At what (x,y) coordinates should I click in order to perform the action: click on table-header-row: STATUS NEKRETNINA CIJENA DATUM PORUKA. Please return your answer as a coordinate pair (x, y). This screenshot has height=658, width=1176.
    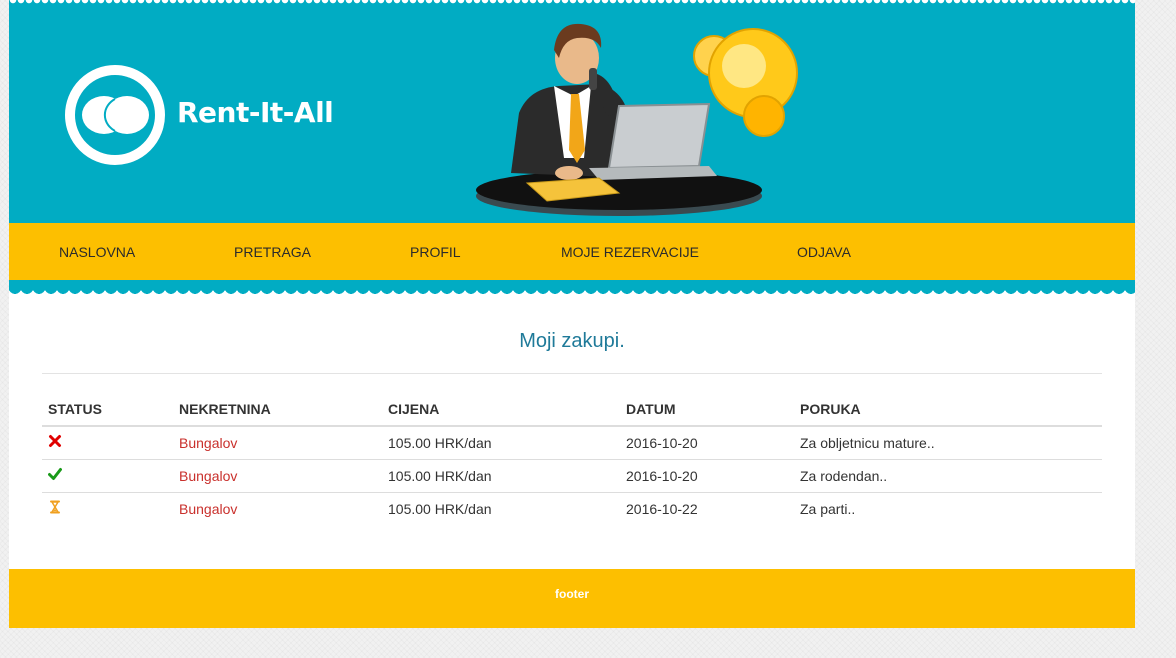
    Looking at the image, I should click on (572, 410).